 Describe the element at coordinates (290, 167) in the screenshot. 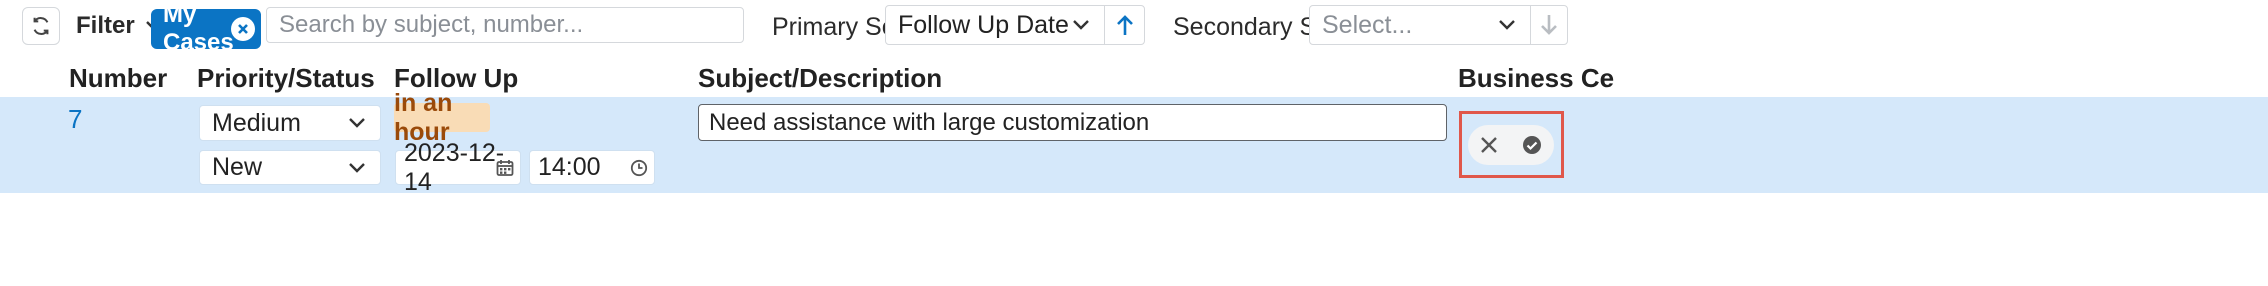

I see `status-select: New` at that location.